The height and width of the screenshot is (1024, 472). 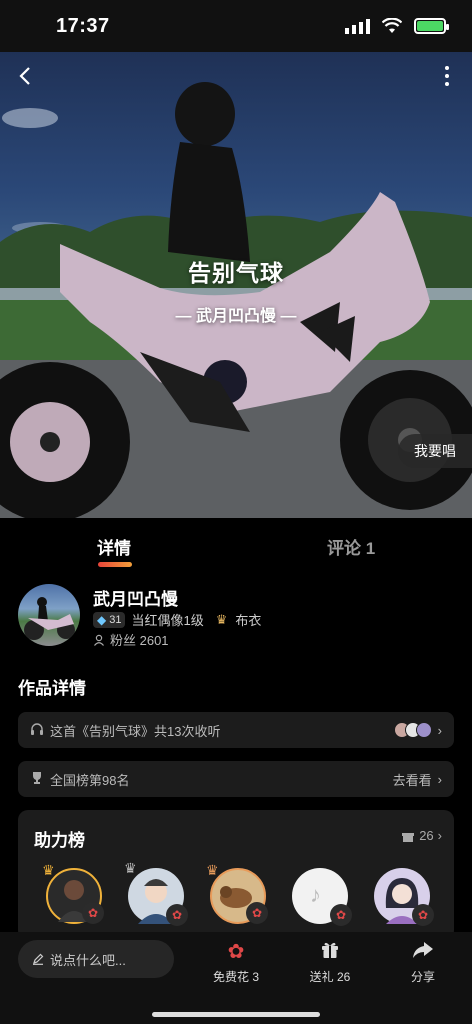 I want to click on tab-bar: 详情 评论 1, so click(x=236, y=546).